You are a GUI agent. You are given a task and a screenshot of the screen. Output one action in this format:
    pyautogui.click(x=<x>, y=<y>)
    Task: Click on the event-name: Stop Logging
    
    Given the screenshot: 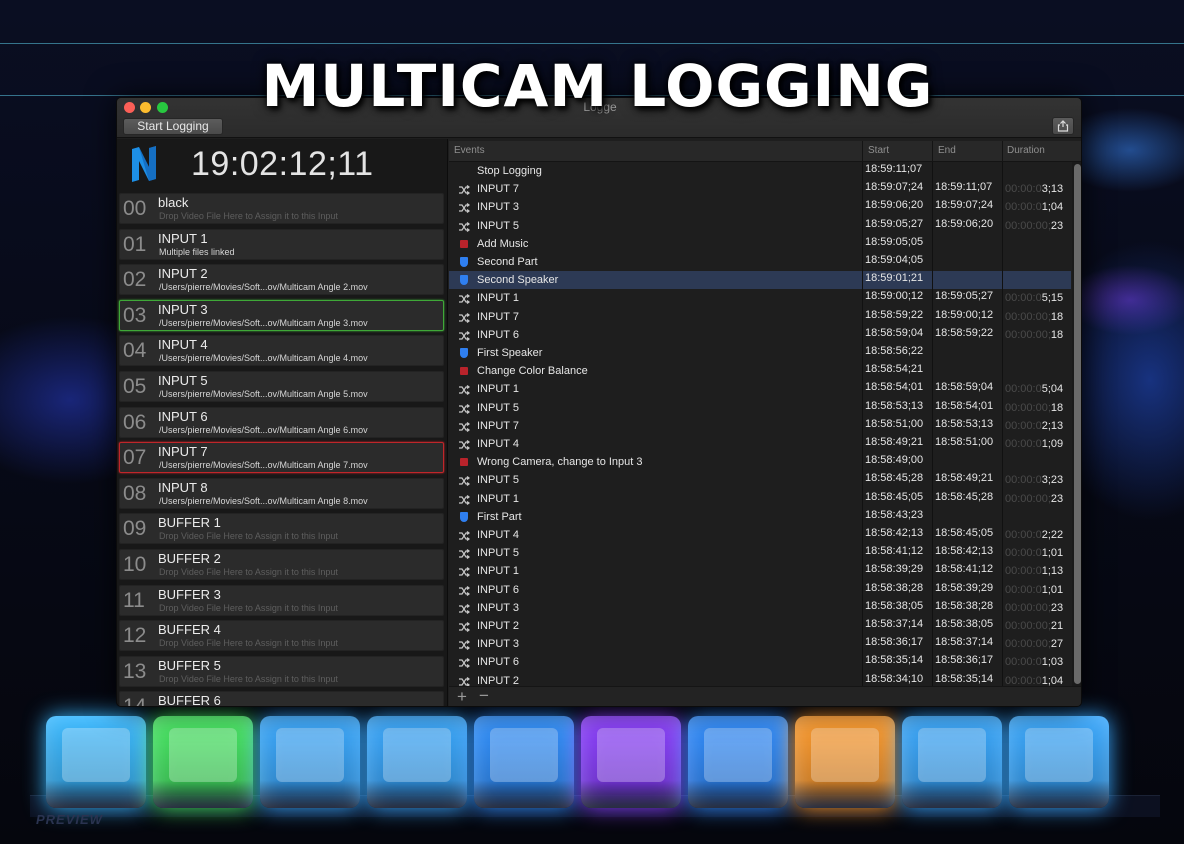 What is the action you would take?
    pyautogui.click(x=509, y=171)
    